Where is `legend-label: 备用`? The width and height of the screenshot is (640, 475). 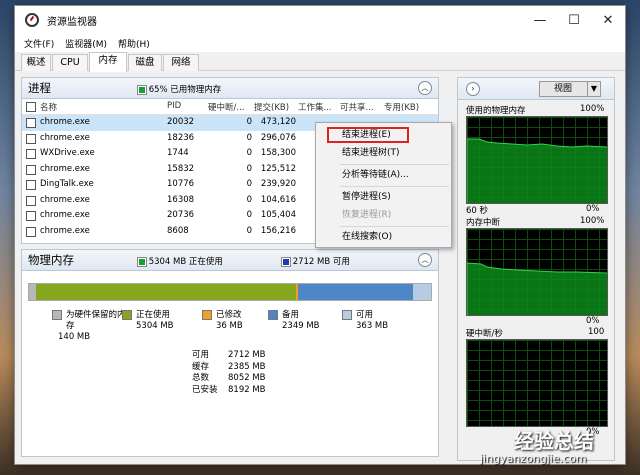
legend-label: 备用 is located at coordinates (291, 315).